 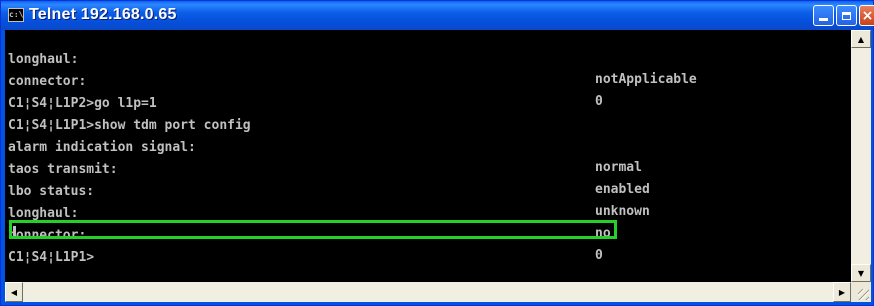 What do you see at coordinates (313, 229) in the screenshot?
I see `highlight-box` at bounding box center [313, 229].